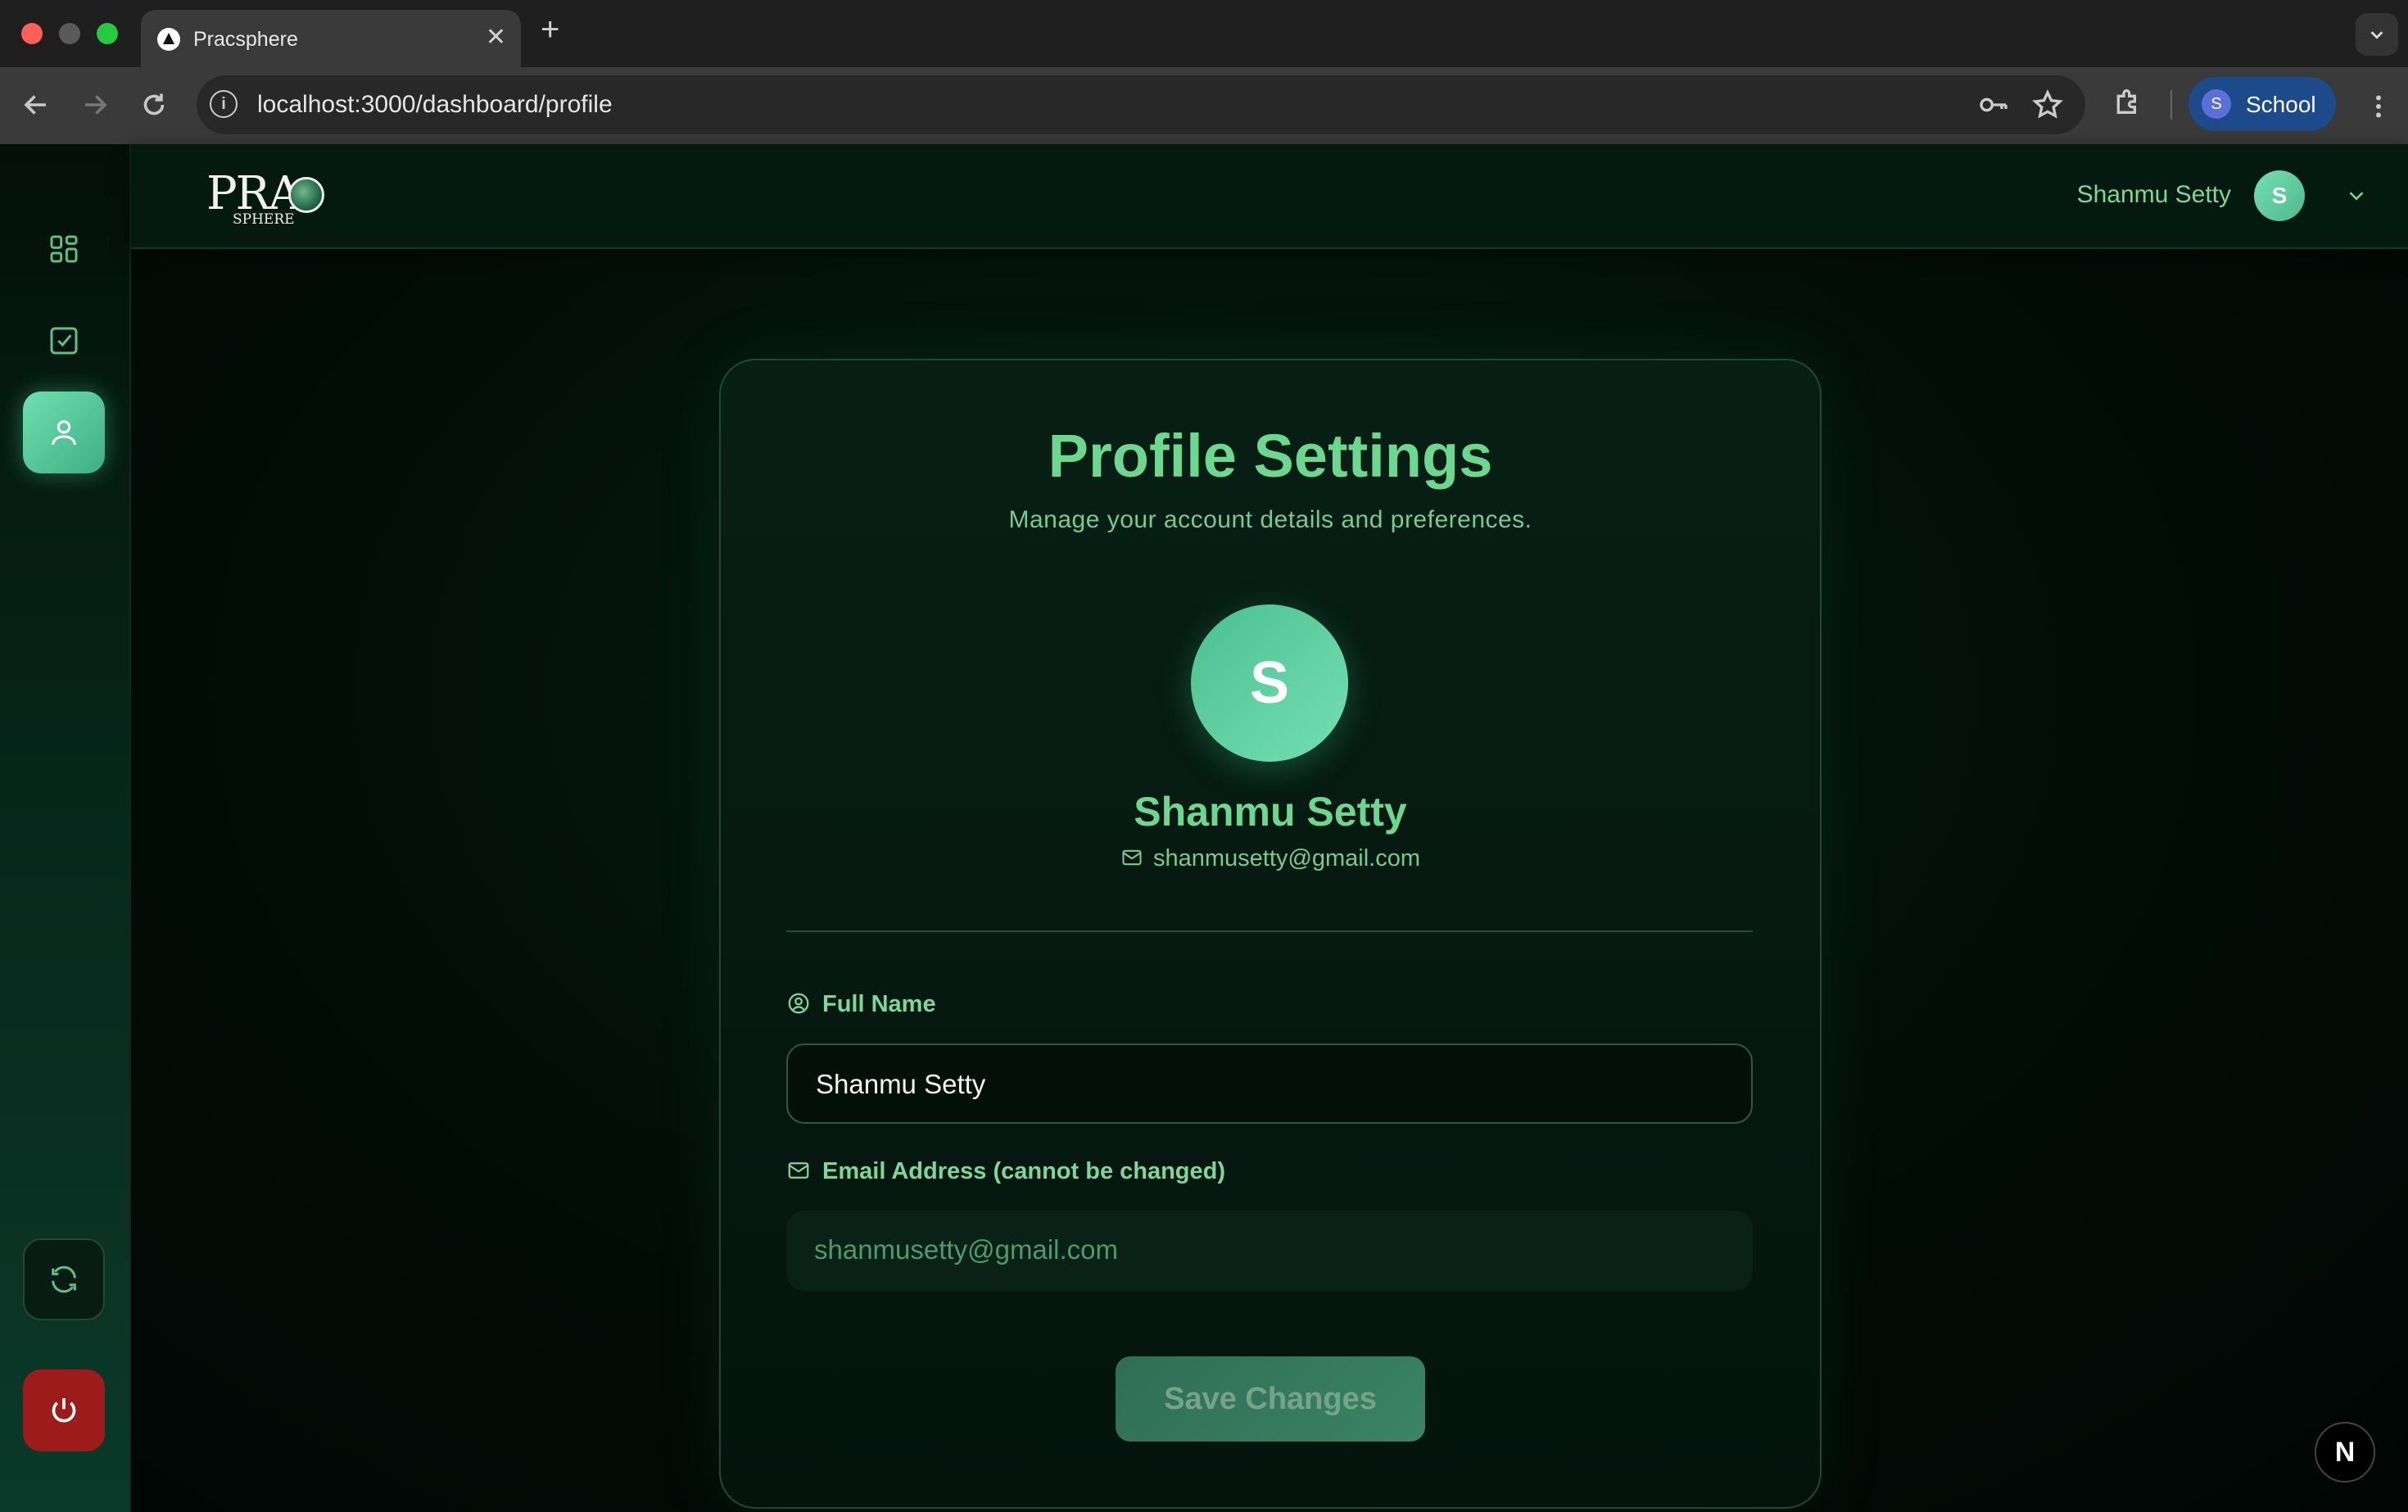 The image size is (2408, 1512). I want to click on email-label-text: Email Address (cannot be changed), so click(1024, 1171).